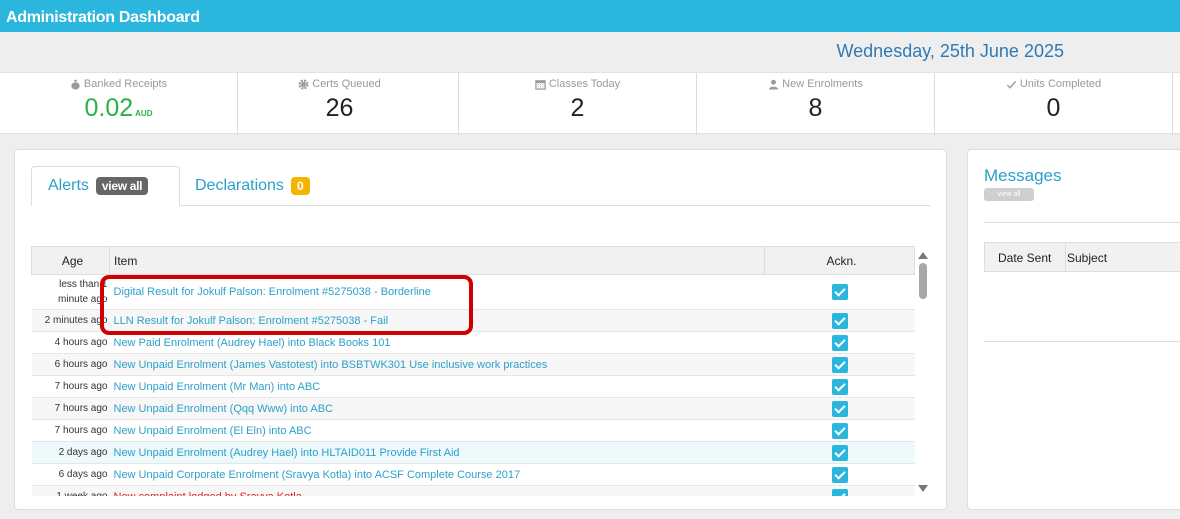 This screenshot has width=1180, height=519. I want to click on stat-value: 26, so click(339, 108).